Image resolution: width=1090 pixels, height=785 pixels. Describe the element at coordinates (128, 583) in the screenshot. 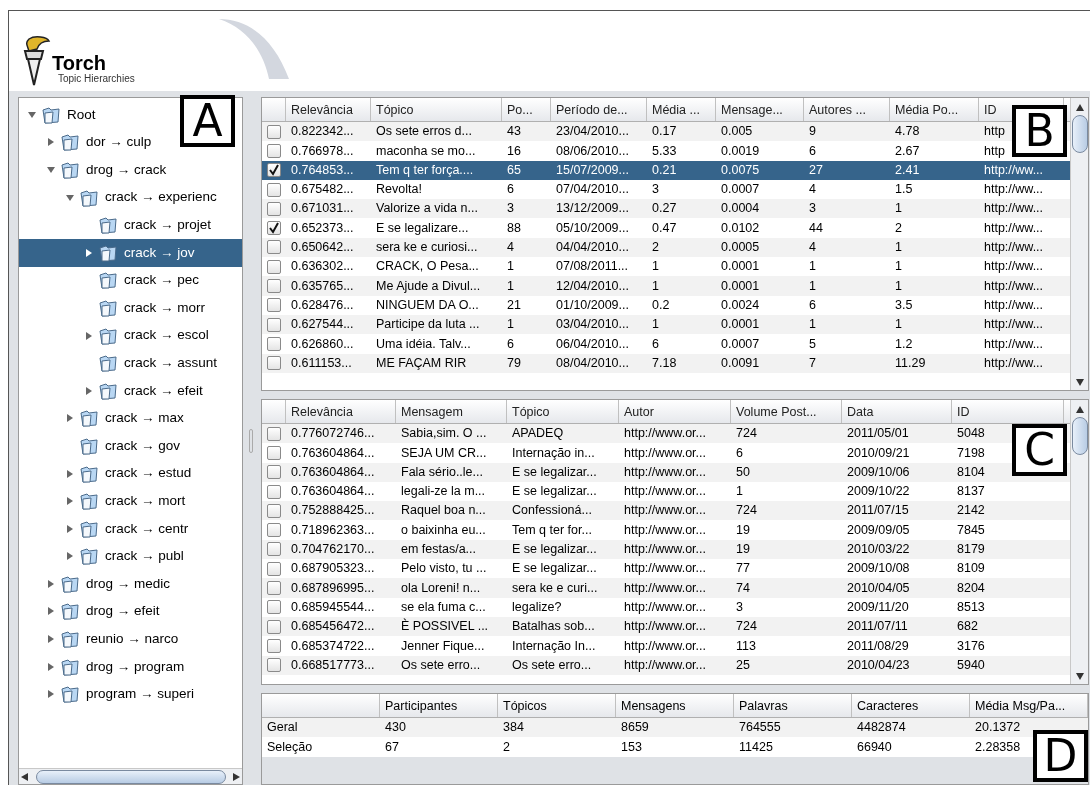

I see `tree-item-label: drog → medic` at that location.